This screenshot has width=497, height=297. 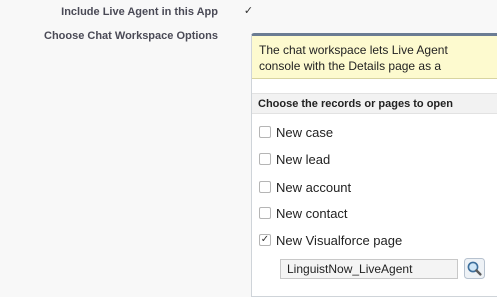 I want to click on include-live-agent-label: Include Live Agent in this App, so click(x=139, y=12).